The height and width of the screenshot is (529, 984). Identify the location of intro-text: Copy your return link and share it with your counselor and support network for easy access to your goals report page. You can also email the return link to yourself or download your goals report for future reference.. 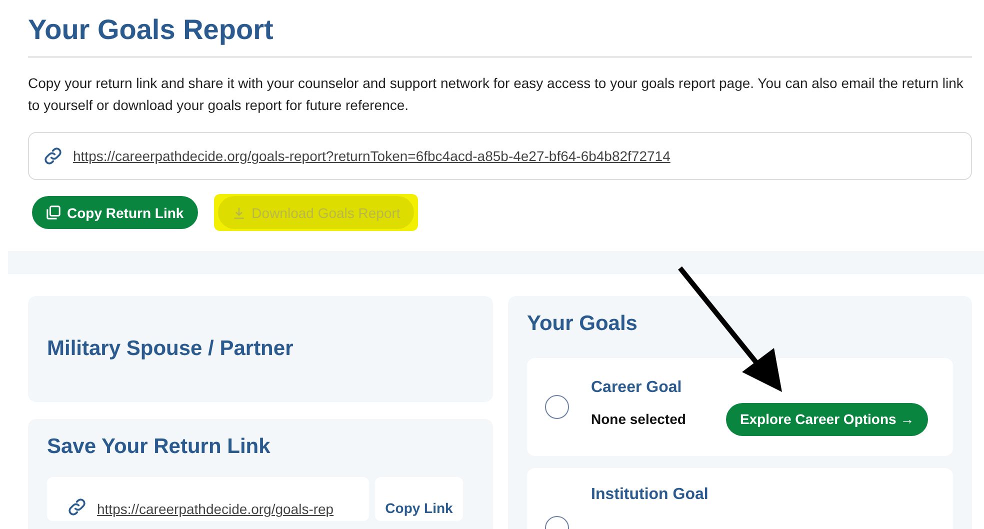
(496, 94).